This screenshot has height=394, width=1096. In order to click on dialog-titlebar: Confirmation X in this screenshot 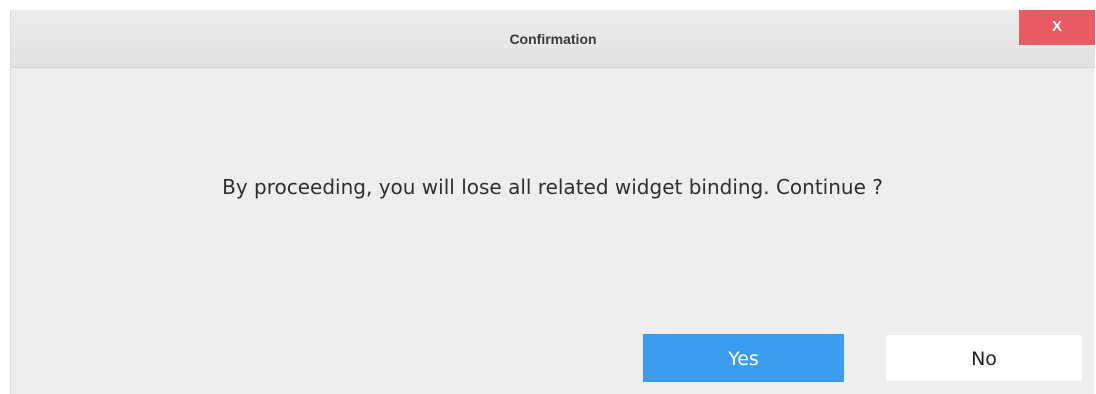, I will do `click(553, 39)`.